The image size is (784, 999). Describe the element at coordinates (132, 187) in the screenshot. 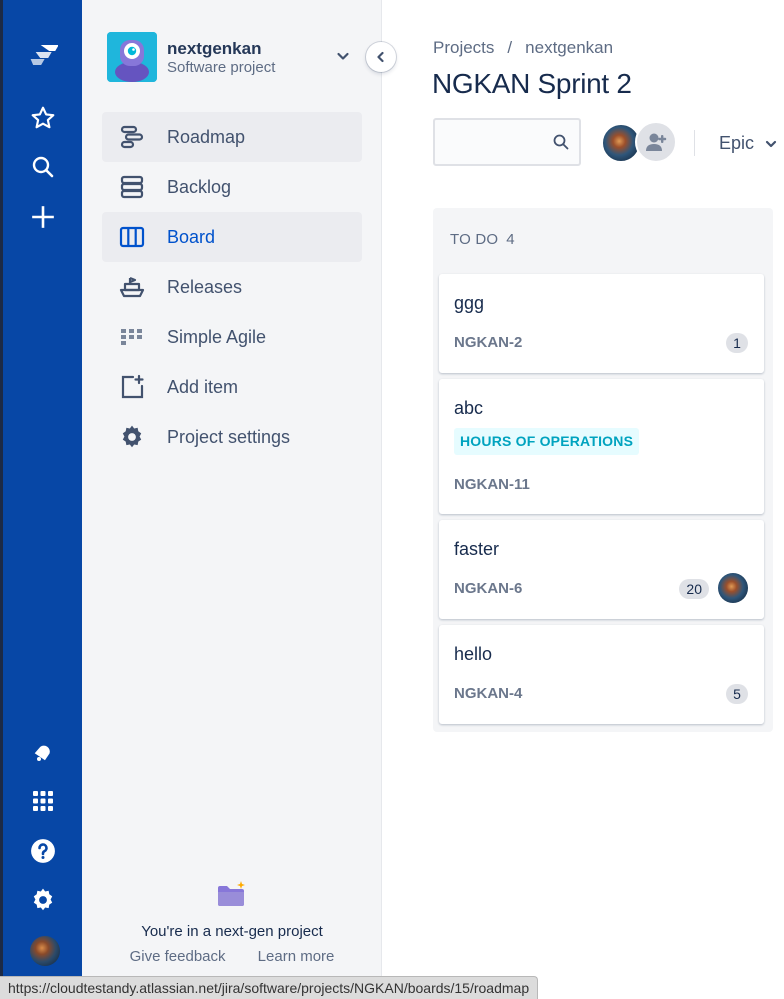

I see `backlog-icon` at that location.